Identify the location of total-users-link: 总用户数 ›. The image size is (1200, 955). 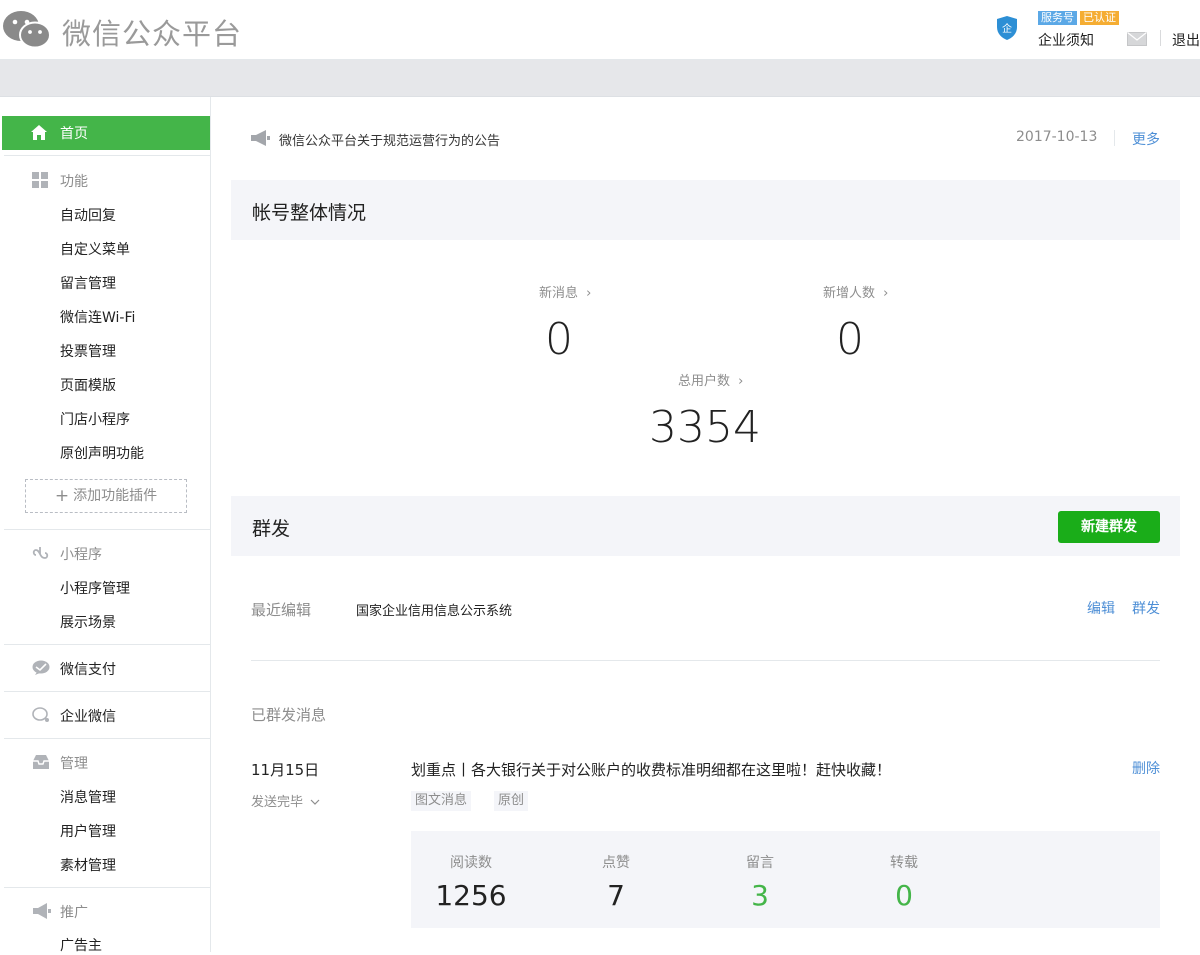
(710, 379).